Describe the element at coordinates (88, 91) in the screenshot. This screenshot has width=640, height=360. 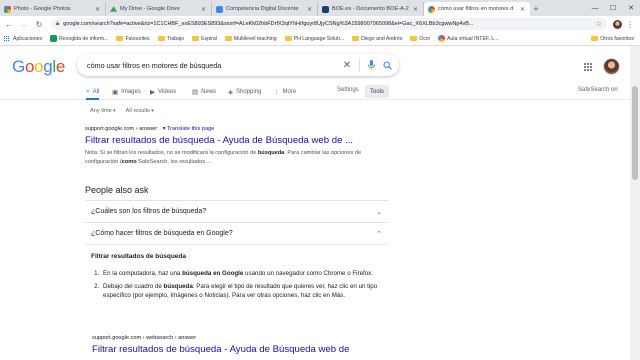
I see `search-icon: ⌕` at that location.